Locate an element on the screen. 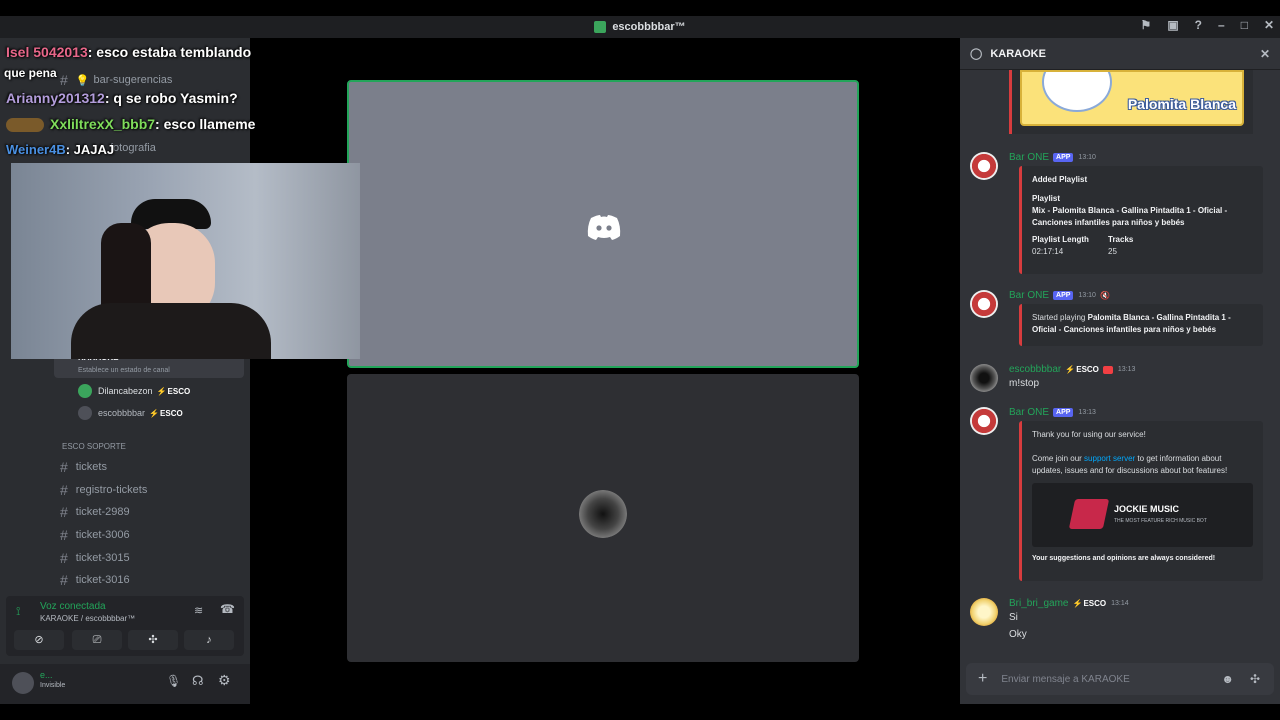 The image size is (1280, 720). settings-gear-icon: ⚙ is located at coordinates (224, 680).